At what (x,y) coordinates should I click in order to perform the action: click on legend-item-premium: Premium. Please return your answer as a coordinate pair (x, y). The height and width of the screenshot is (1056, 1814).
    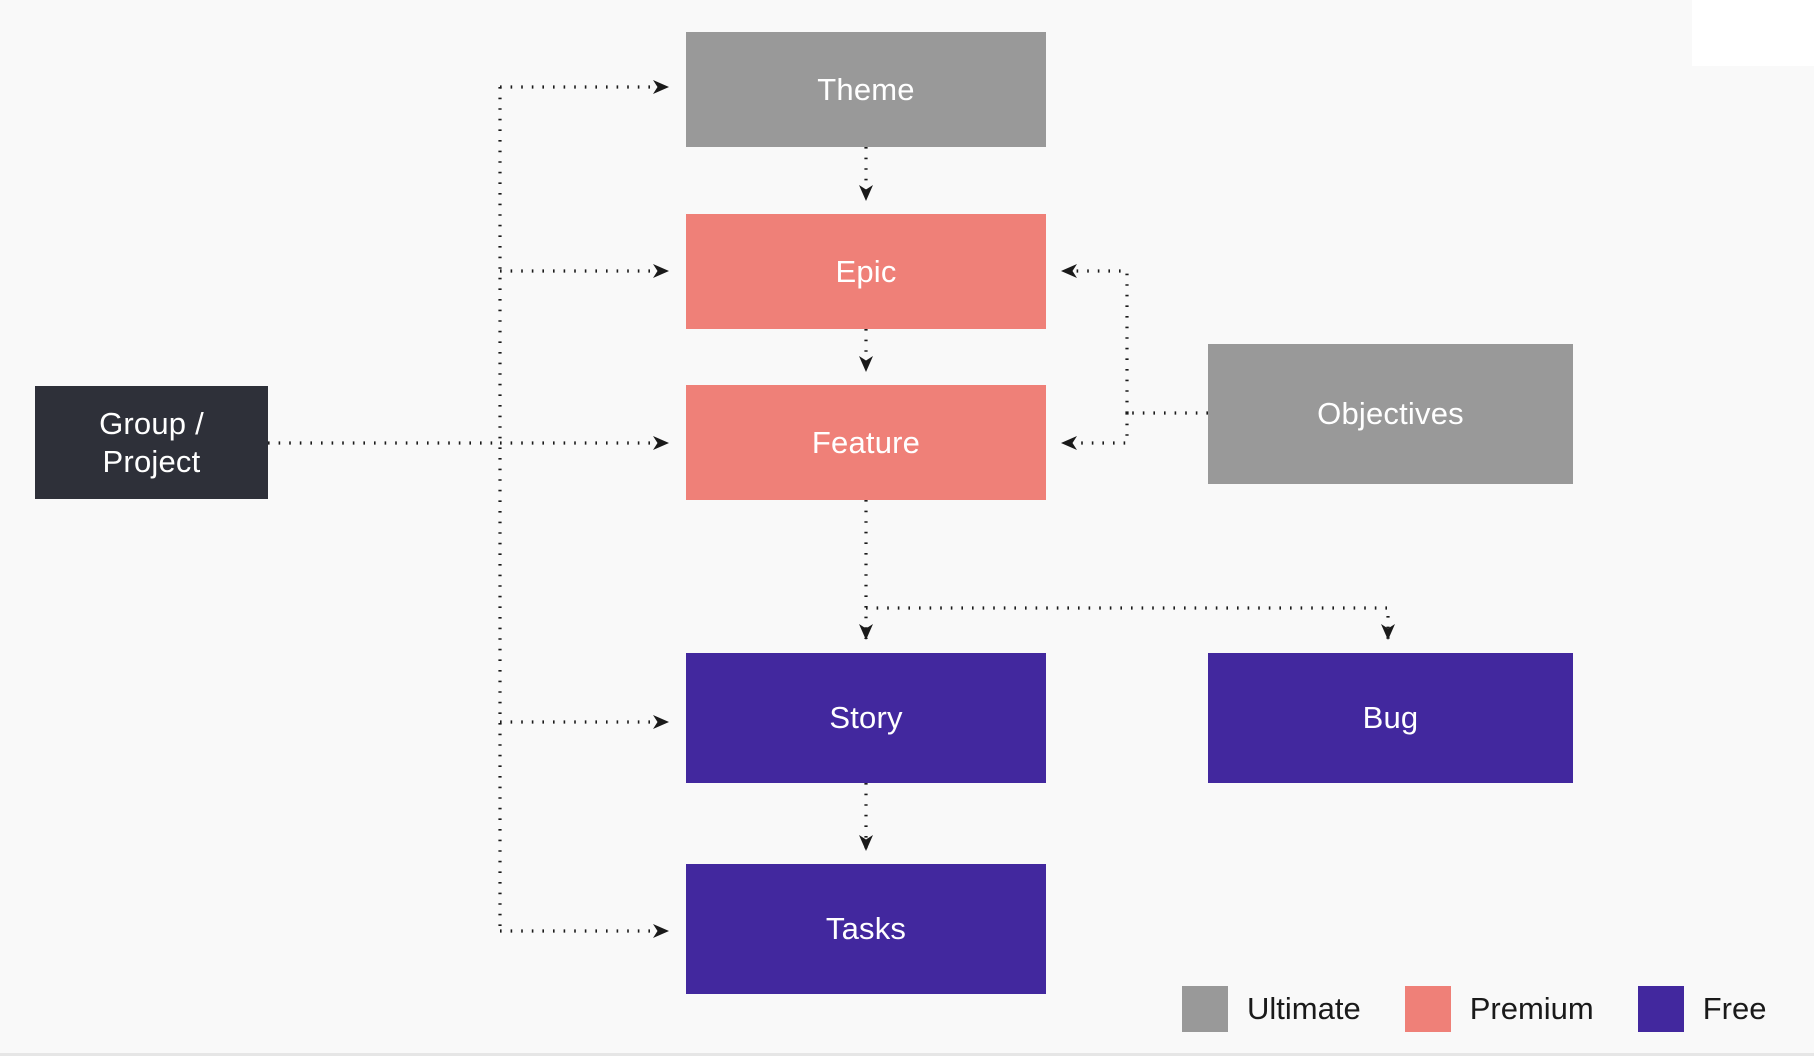
    Looking at the image, I should click on (1499, 1009).